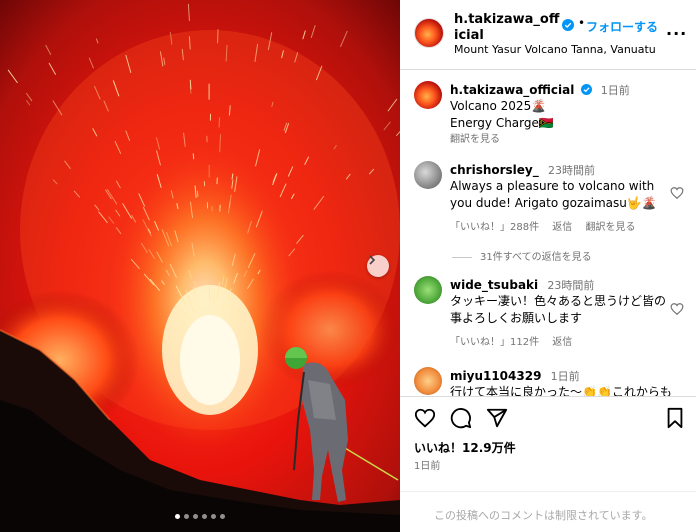  What do you see at coordinates (461, 418) in the screenshot?
I see `comment-icon` at bounding box center [461, 418].